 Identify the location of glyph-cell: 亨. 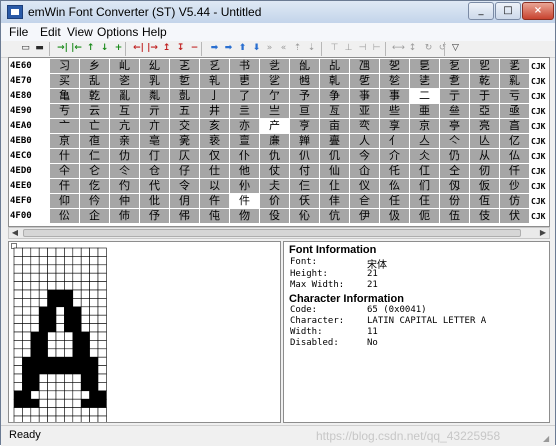
(305, 126).